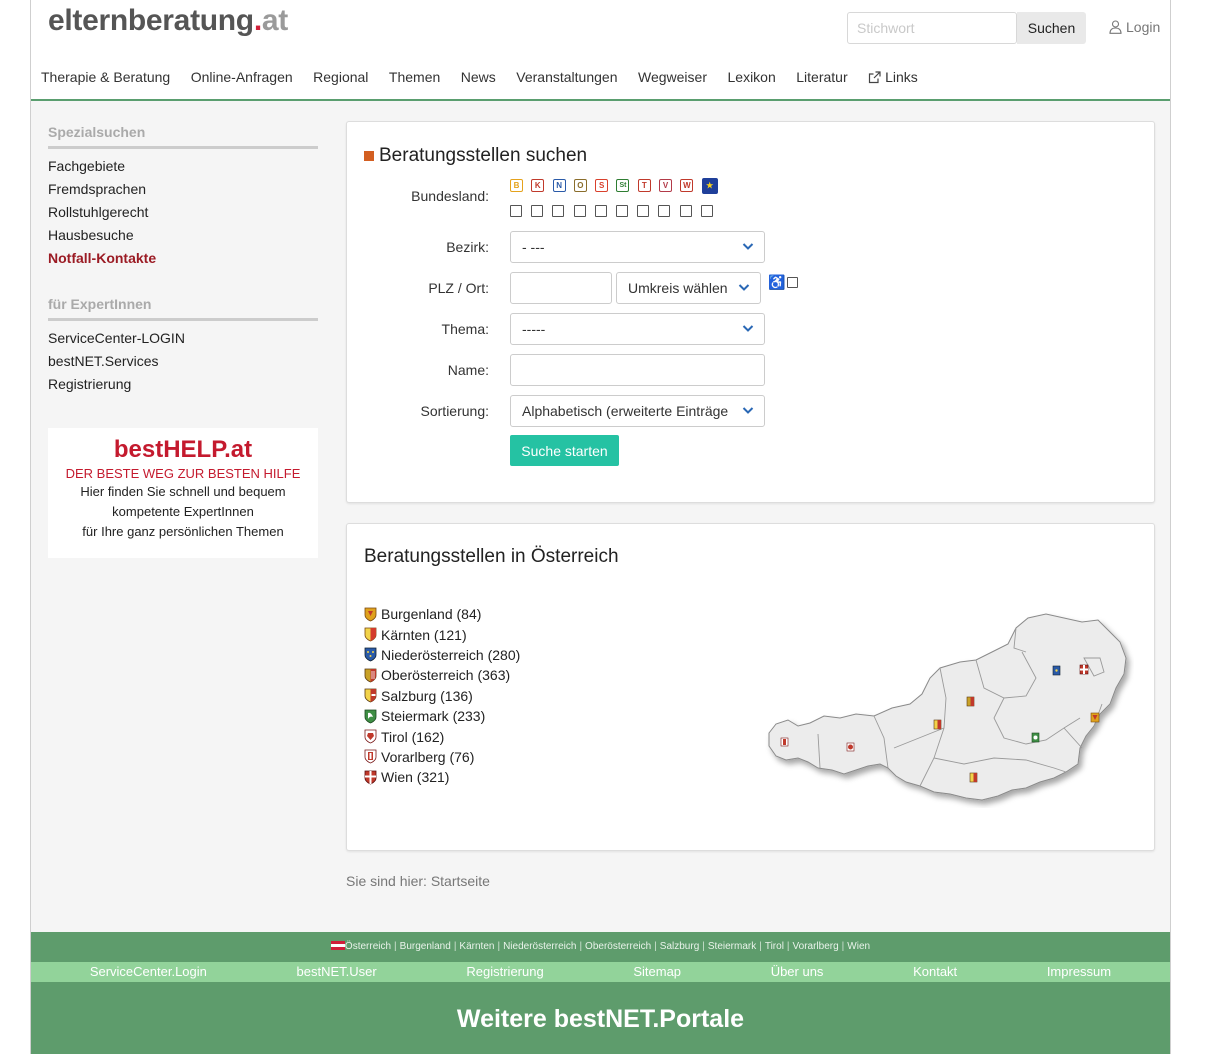  Describe the element at coordinates (425, 946) in the screenshot. I see `footer-state-burgenland: Burgenland` at that location.